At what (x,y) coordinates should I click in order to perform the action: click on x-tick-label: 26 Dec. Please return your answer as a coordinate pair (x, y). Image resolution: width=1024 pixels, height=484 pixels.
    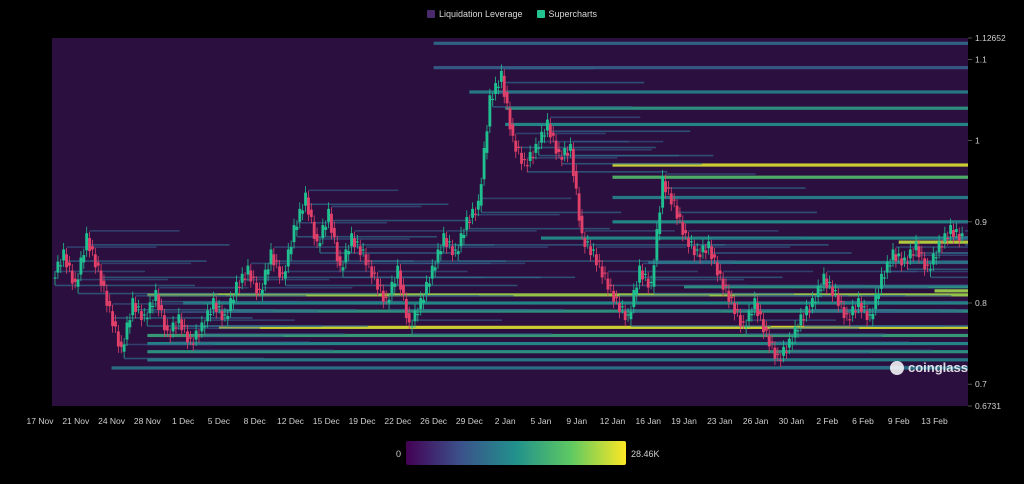
    Looking at the image, I should click on (434, 421).